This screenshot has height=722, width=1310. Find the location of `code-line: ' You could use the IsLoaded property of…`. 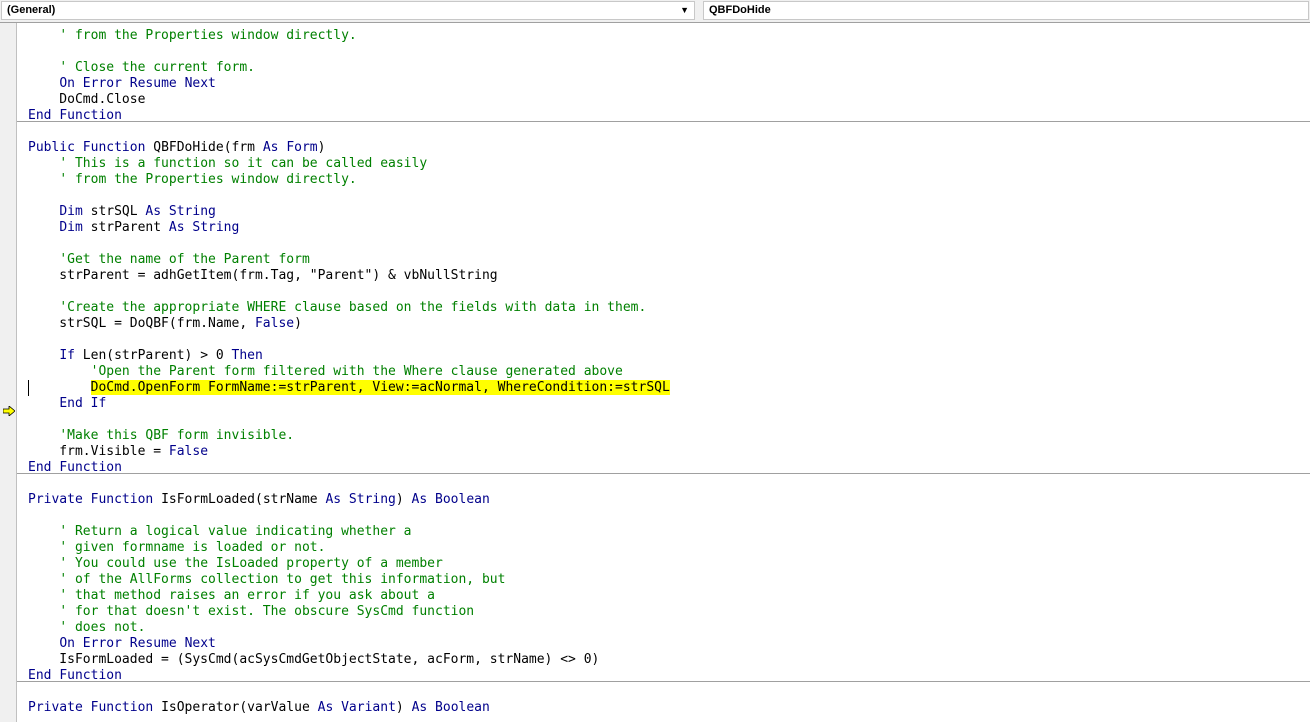

code-line: ' You could use the IsLoaded property of… is located at coordinates (663, 564).